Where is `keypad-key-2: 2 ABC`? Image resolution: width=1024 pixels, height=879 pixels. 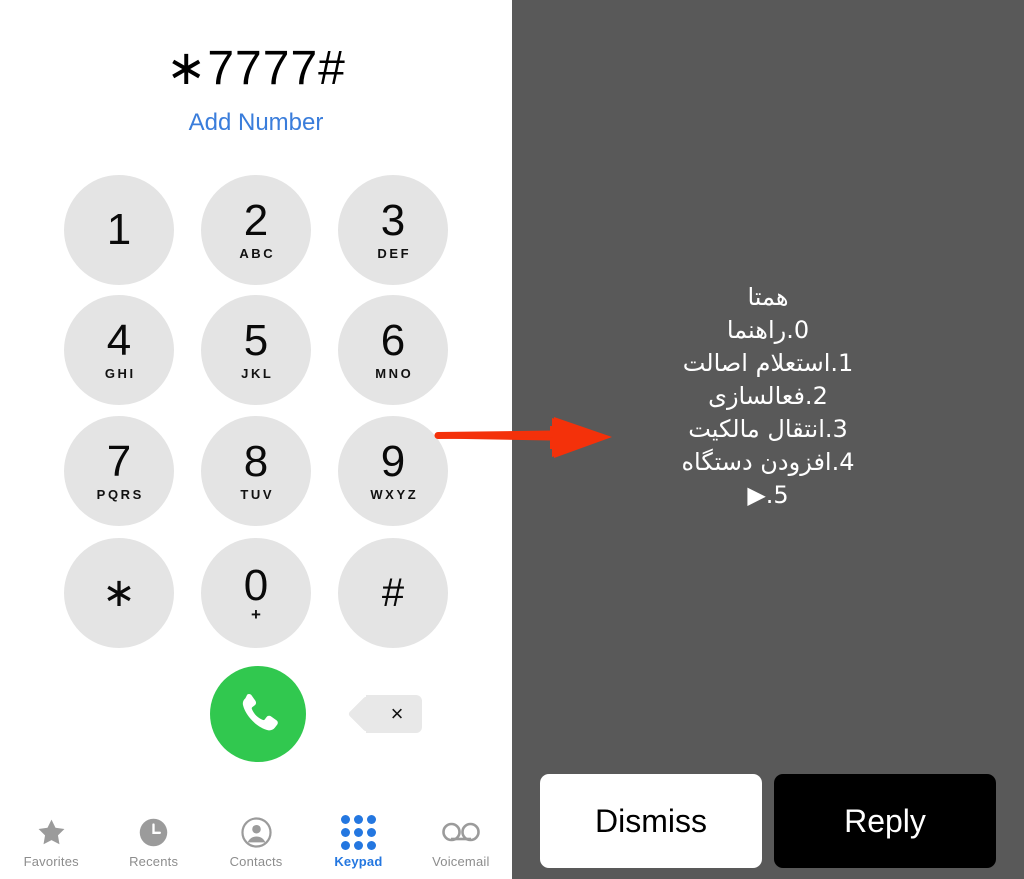
keypad-key-2: 2 ABC is located at coordinates (256, 230).